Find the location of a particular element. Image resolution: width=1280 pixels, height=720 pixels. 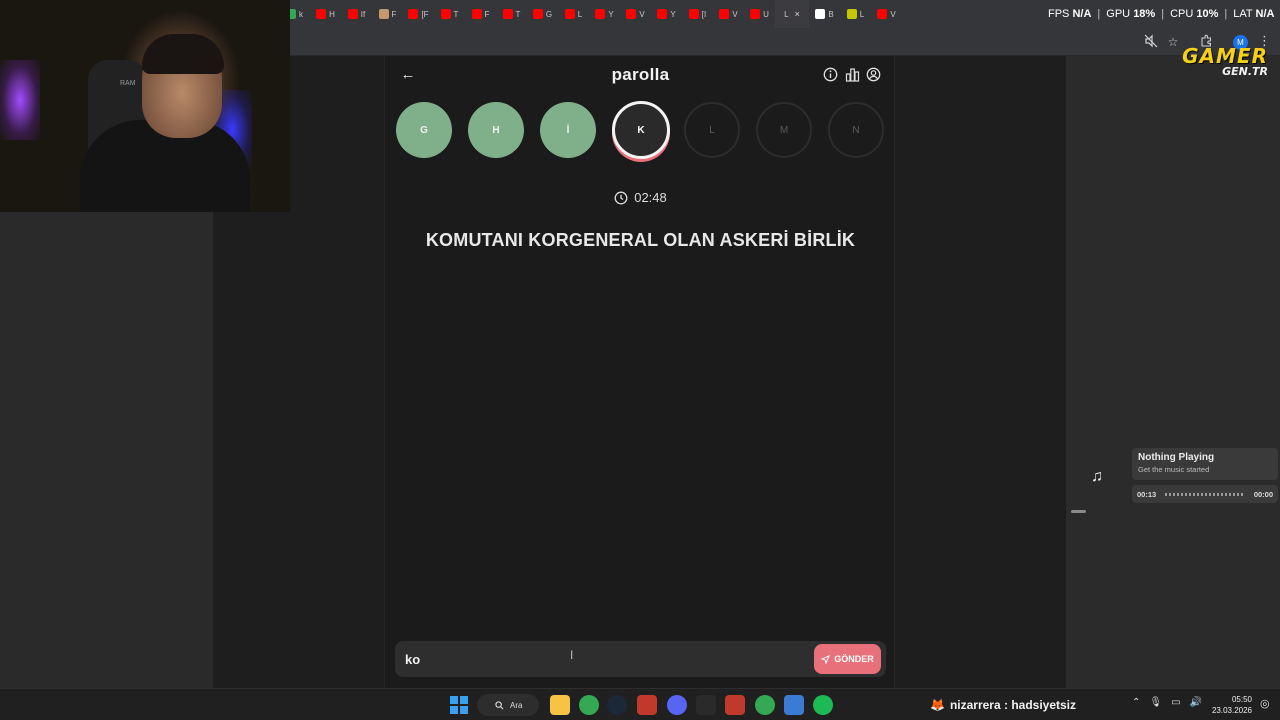

browser-tab: H is located at coordinates (325, 14).